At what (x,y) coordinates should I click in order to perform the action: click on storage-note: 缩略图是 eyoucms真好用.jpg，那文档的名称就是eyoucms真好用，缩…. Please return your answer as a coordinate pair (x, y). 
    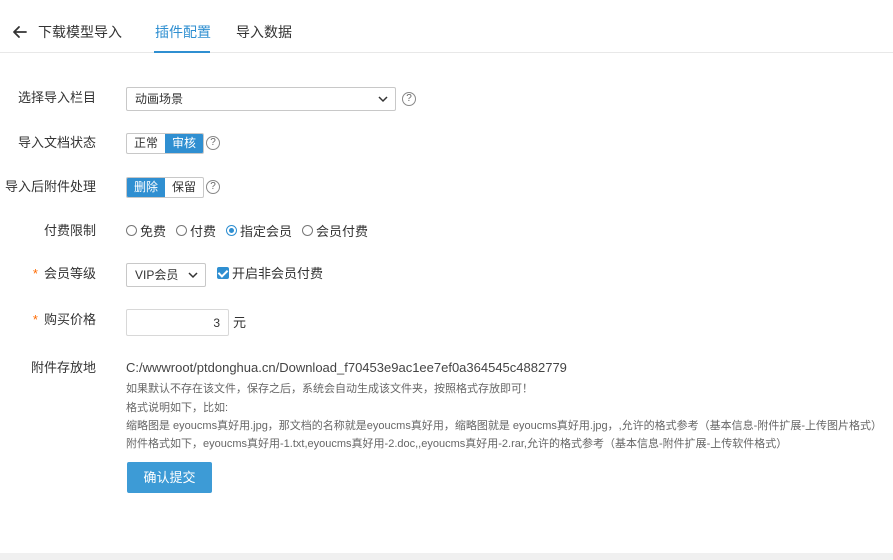
    Looking at the image, I should click on (504, 426).